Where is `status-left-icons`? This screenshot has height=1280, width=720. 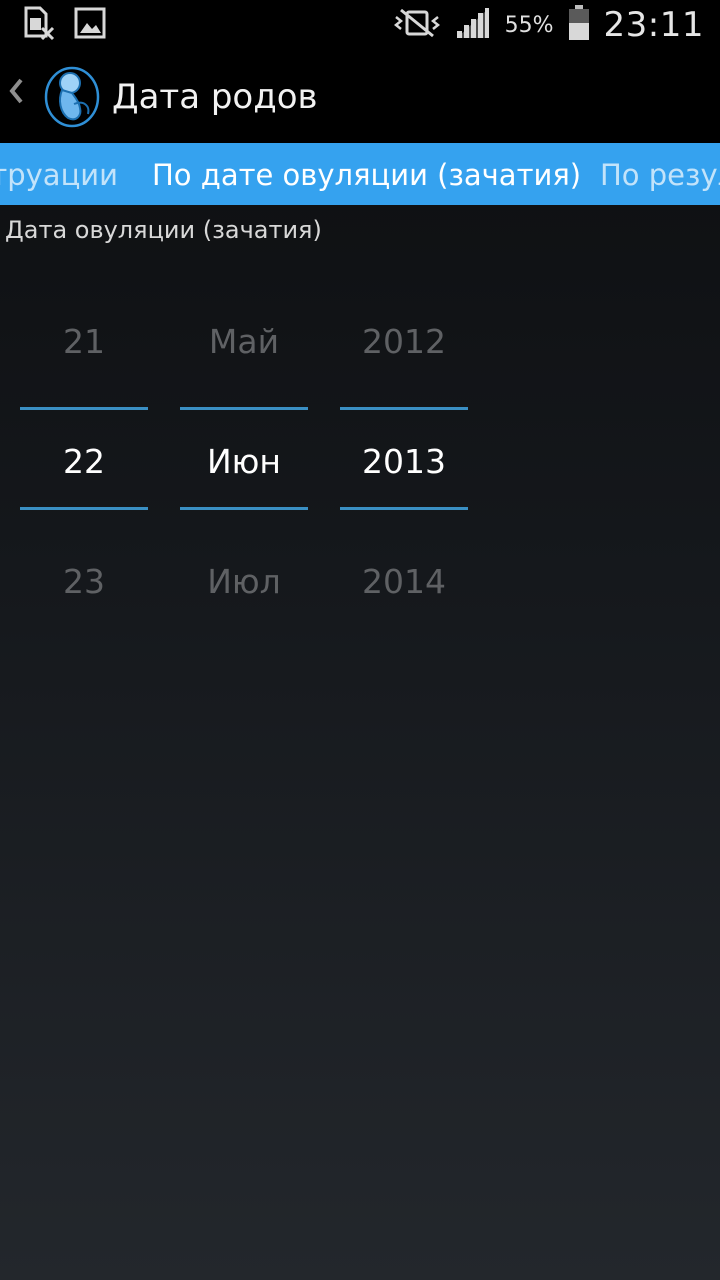
status-left-icons is located at coordinates (64, 26).